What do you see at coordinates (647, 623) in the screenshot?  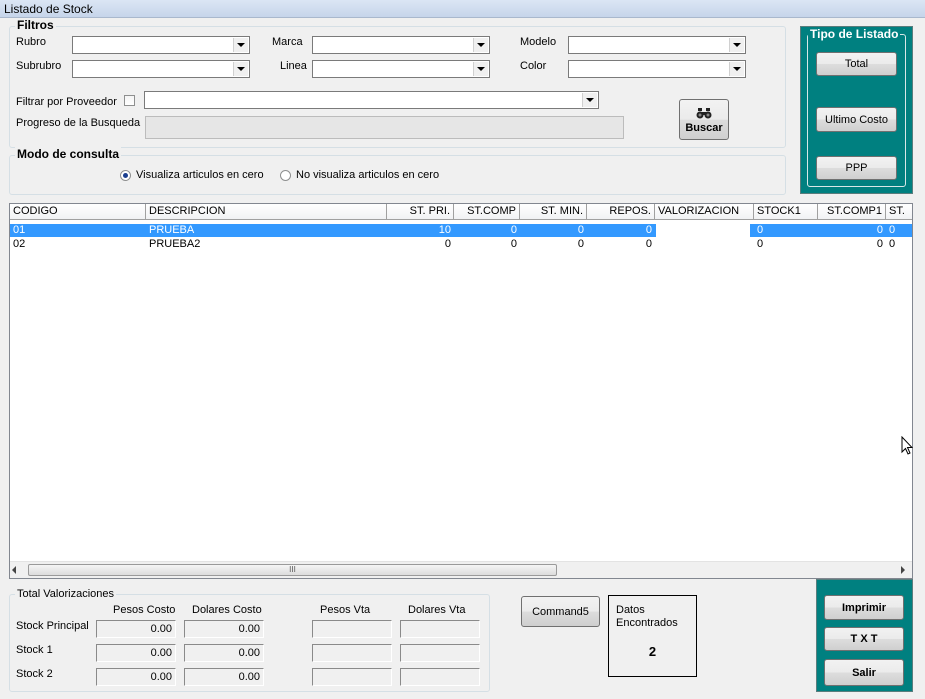 I see `datos-label-line2: Encontrados` at bounding box center [647, 623].